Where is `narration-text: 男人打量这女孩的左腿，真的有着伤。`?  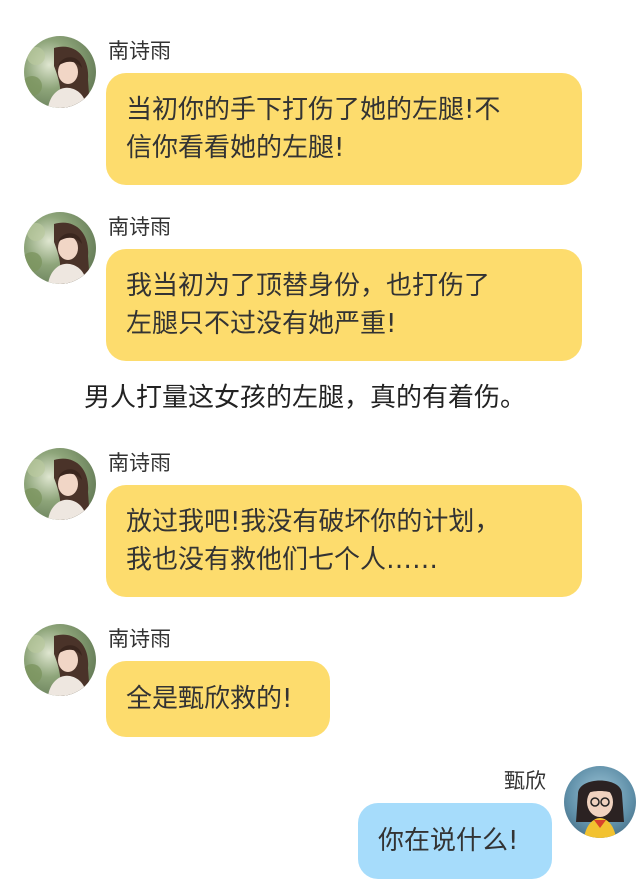
narration-text: 男人打量这女孩的左腿，真的有着伤。 is located at coordinates (305, 398).